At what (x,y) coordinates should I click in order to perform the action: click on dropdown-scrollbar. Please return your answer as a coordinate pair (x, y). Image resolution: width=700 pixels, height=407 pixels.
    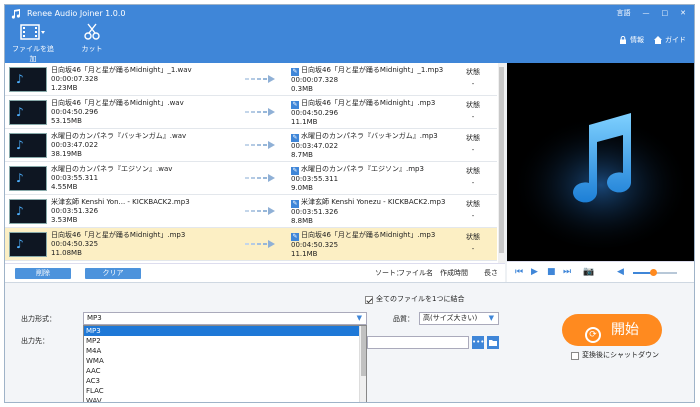
    Looking at the image, I should click on (362, 364).